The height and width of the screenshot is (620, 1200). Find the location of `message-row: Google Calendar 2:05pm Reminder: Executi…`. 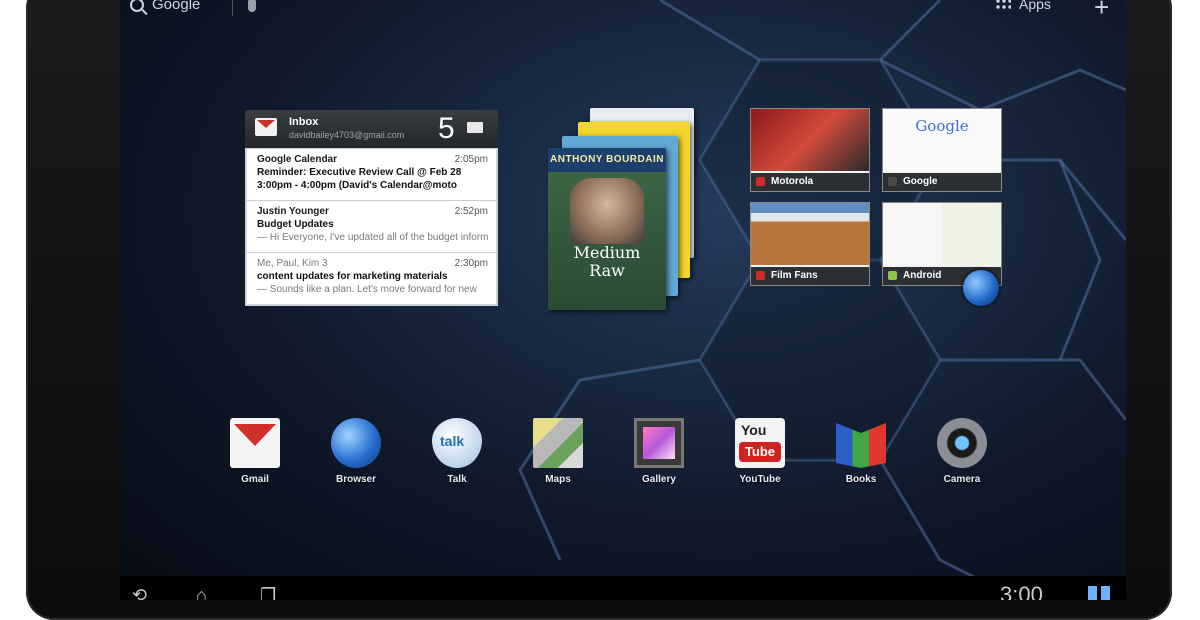

message-row: Google Calendar 2:05pm Reminder: Executi… is located at coordinates (371, 174).